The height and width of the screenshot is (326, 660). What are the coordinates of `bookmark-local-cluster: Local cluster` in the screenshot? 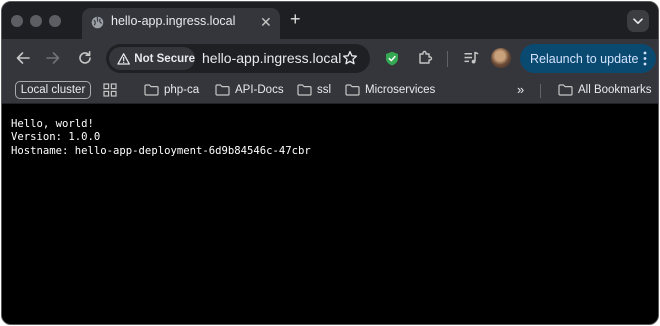 It's located at (53, 90).